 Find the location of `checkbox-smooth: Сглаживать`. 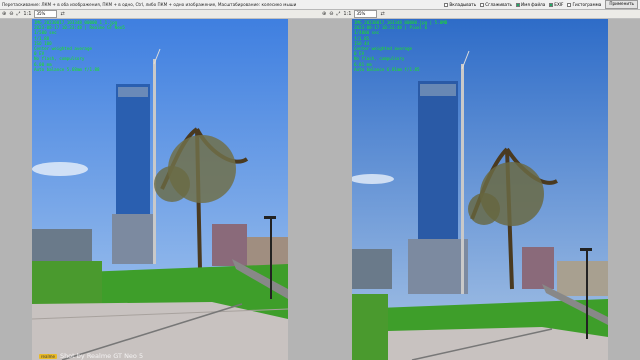

checkbox-smooth: Сглаживать is located at coordinates (496, 4).